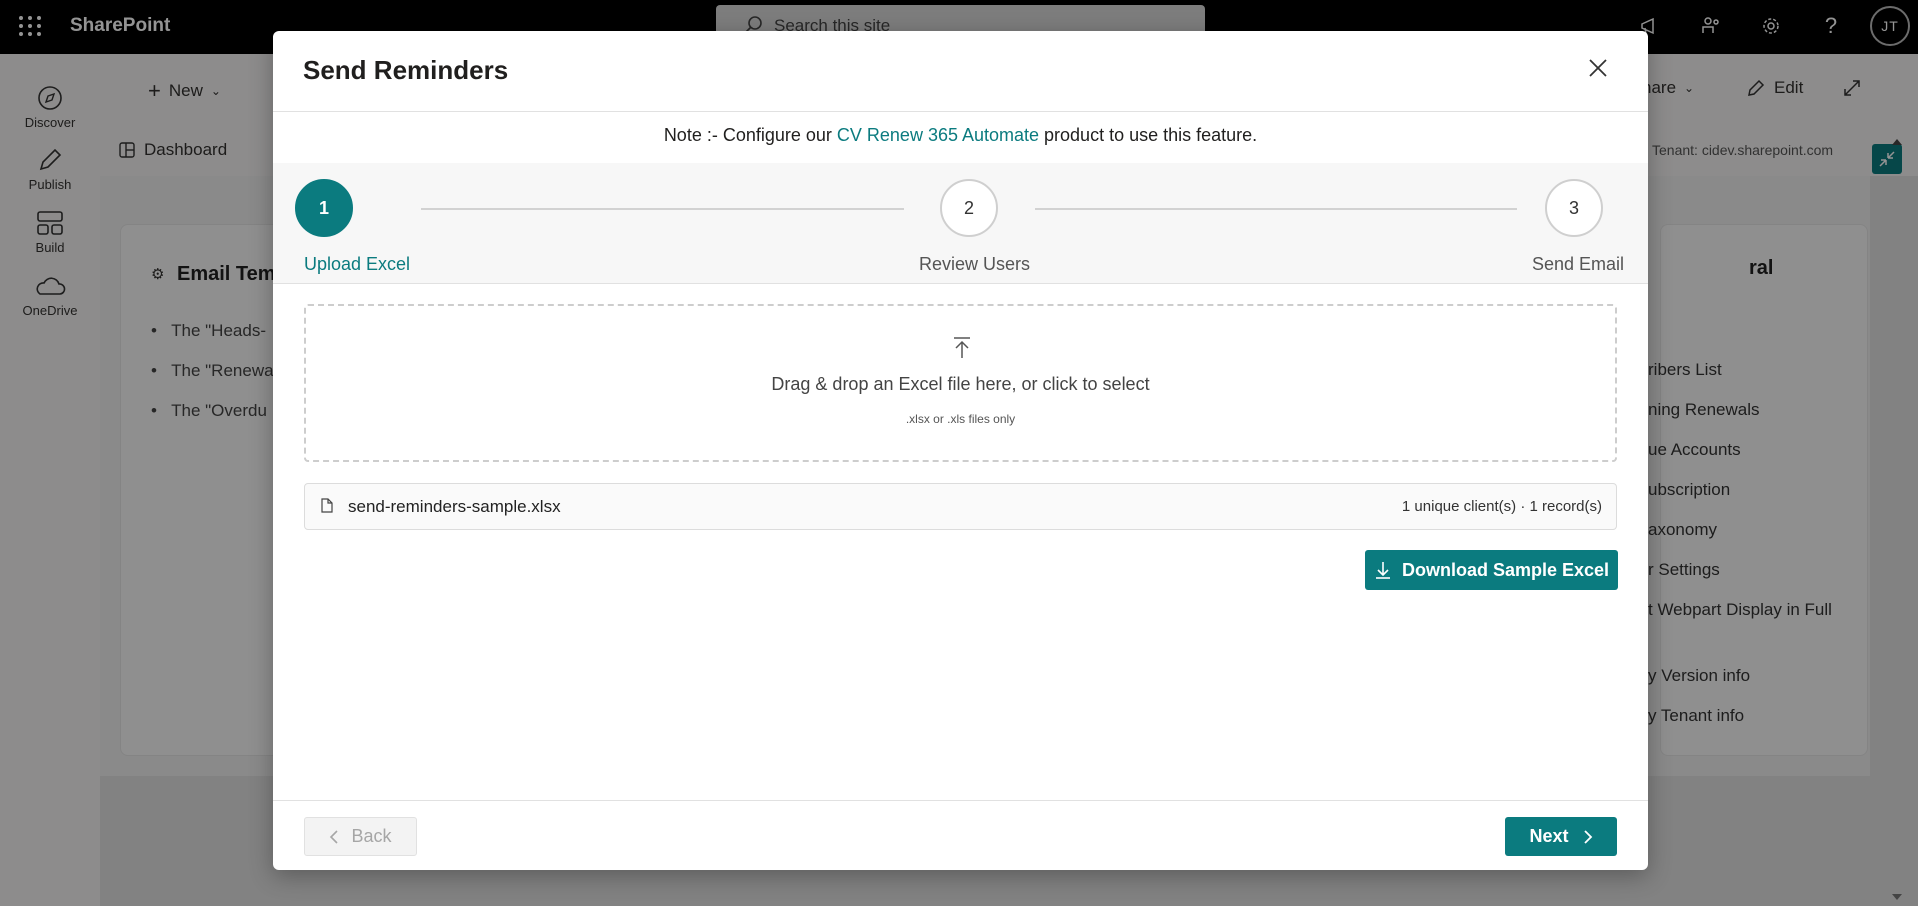 This screenshot has width=1918, height=906. I want to click on chevron-left-icon, so click(334, 836).